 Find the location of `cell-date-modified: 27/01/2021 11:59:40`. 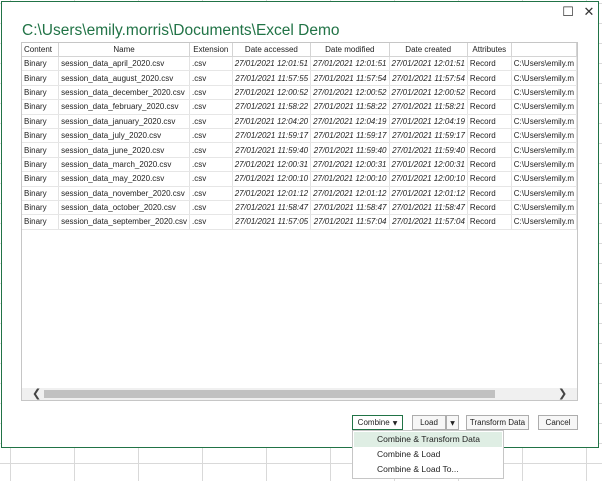

cell-date-modified: 27/01/2021 11:59:40 is located at coordinates (350, 150).